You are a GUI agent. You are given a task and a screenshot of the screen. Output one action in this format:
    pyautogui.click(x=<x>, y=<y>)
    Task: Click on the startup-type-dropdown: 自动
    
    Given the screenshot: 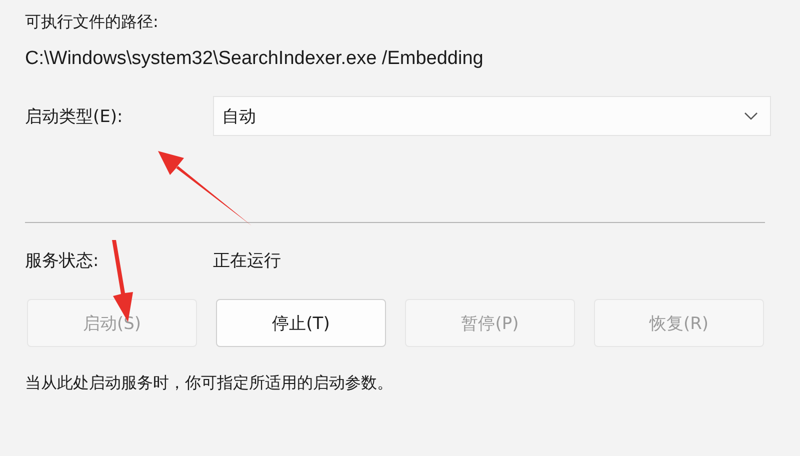 What is the action you would take?
    pyautogui.click(x=492, y=116)
    